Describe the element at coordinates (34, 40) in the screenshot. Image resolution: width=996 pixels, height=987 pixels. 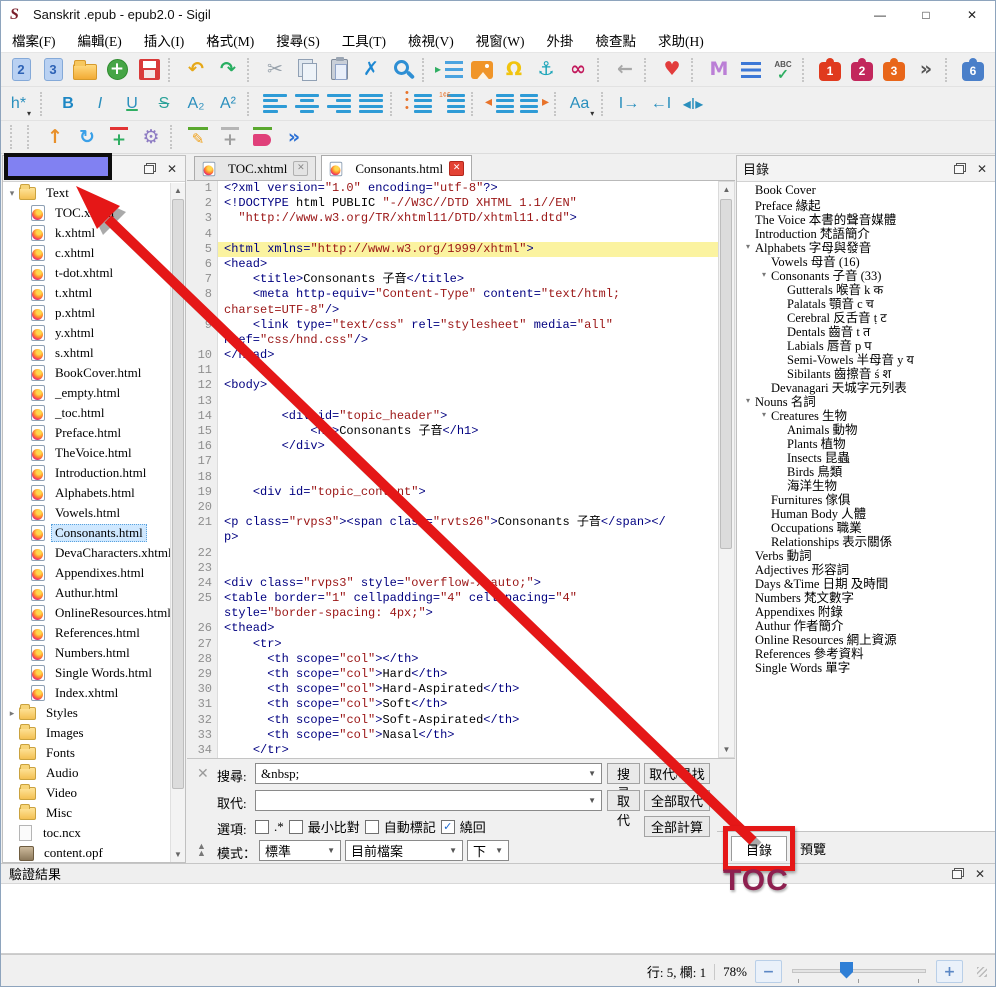
I see `menu-item-0: 檔案(F)` at that location.